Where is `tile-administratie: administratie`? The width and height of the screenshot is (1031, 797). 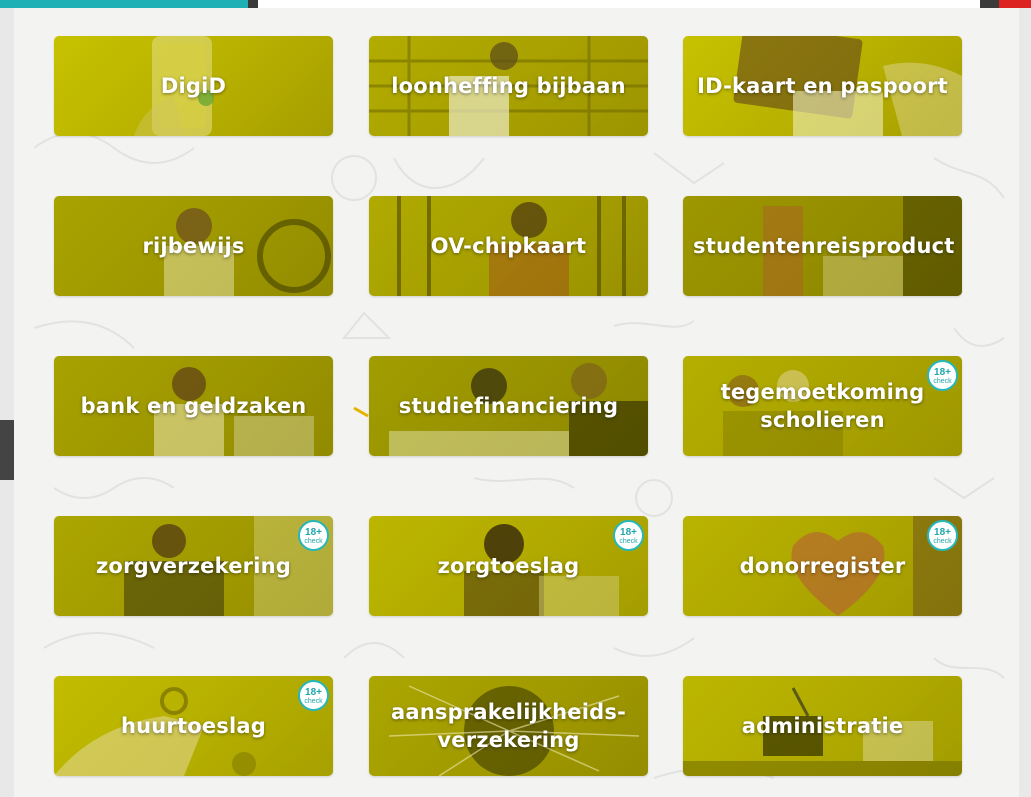
tile-administratie: administratie is located at coordinates (822, 726).